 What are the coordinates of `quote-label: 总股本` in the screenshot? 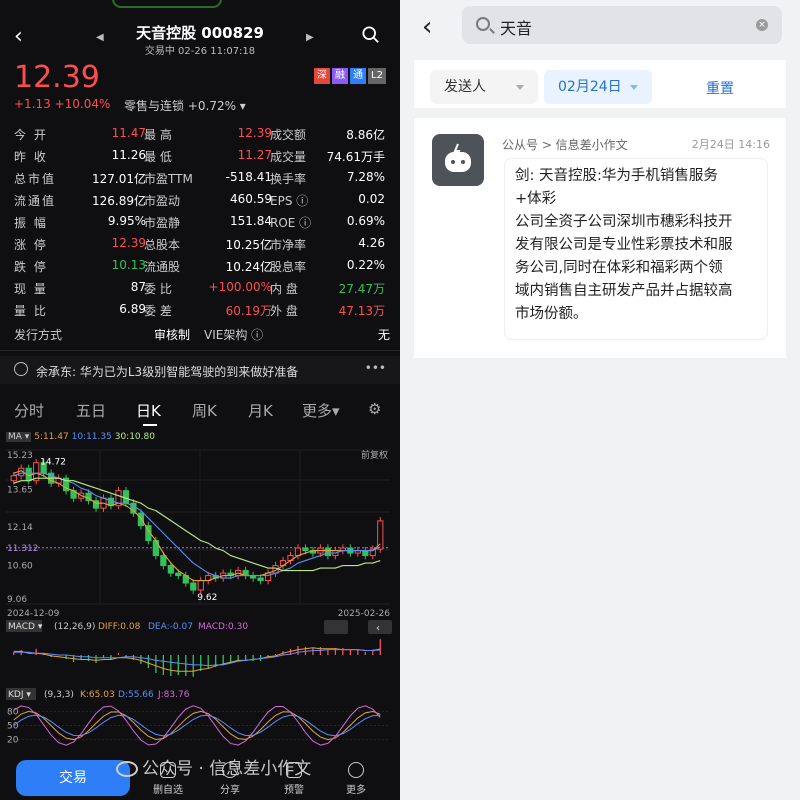 It's located at (162, 245).